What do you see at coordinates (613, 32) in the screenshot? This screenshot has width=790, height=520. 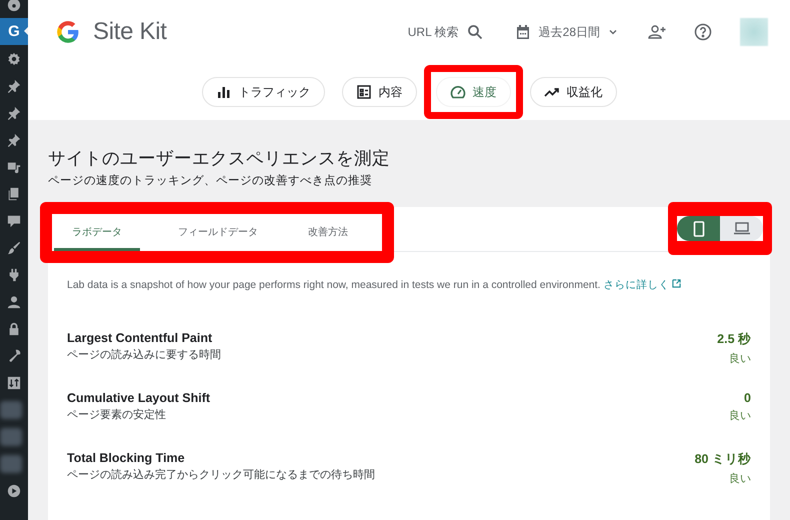 I see `chevron-down-icon` at bounding box center [613, 32].